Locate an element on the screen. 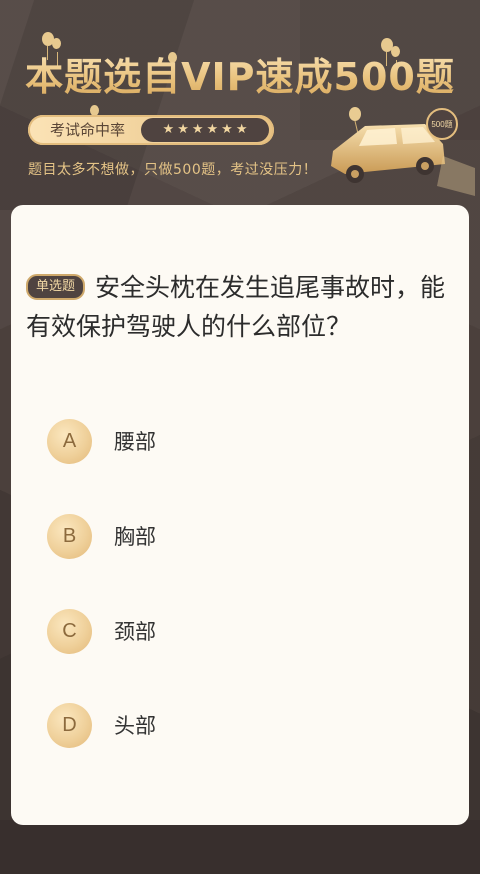 This screenshot has height=874, width=480. option-a: A 腰部 is located at coordinates (197, 441).